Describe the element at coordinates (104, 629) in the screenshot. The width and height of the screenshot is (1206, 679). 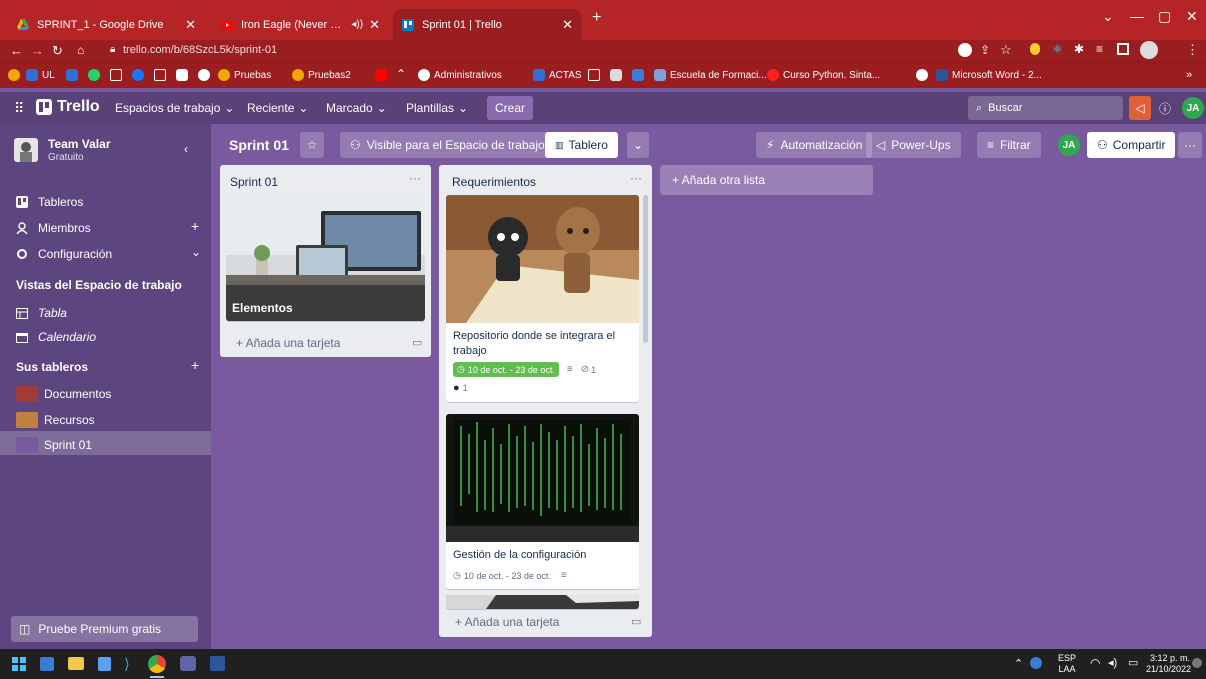
I see `premium-trial-button: ◫ Pruebe Premium gratis` at that location.